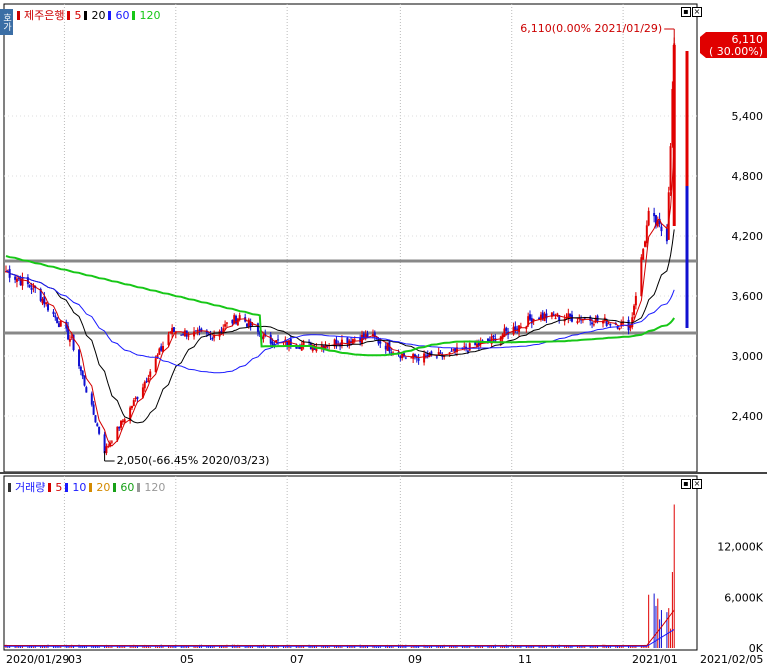 This screenshot has width=767, height=669. I want to click on vma5-swatch-icon, so click(50, 487).